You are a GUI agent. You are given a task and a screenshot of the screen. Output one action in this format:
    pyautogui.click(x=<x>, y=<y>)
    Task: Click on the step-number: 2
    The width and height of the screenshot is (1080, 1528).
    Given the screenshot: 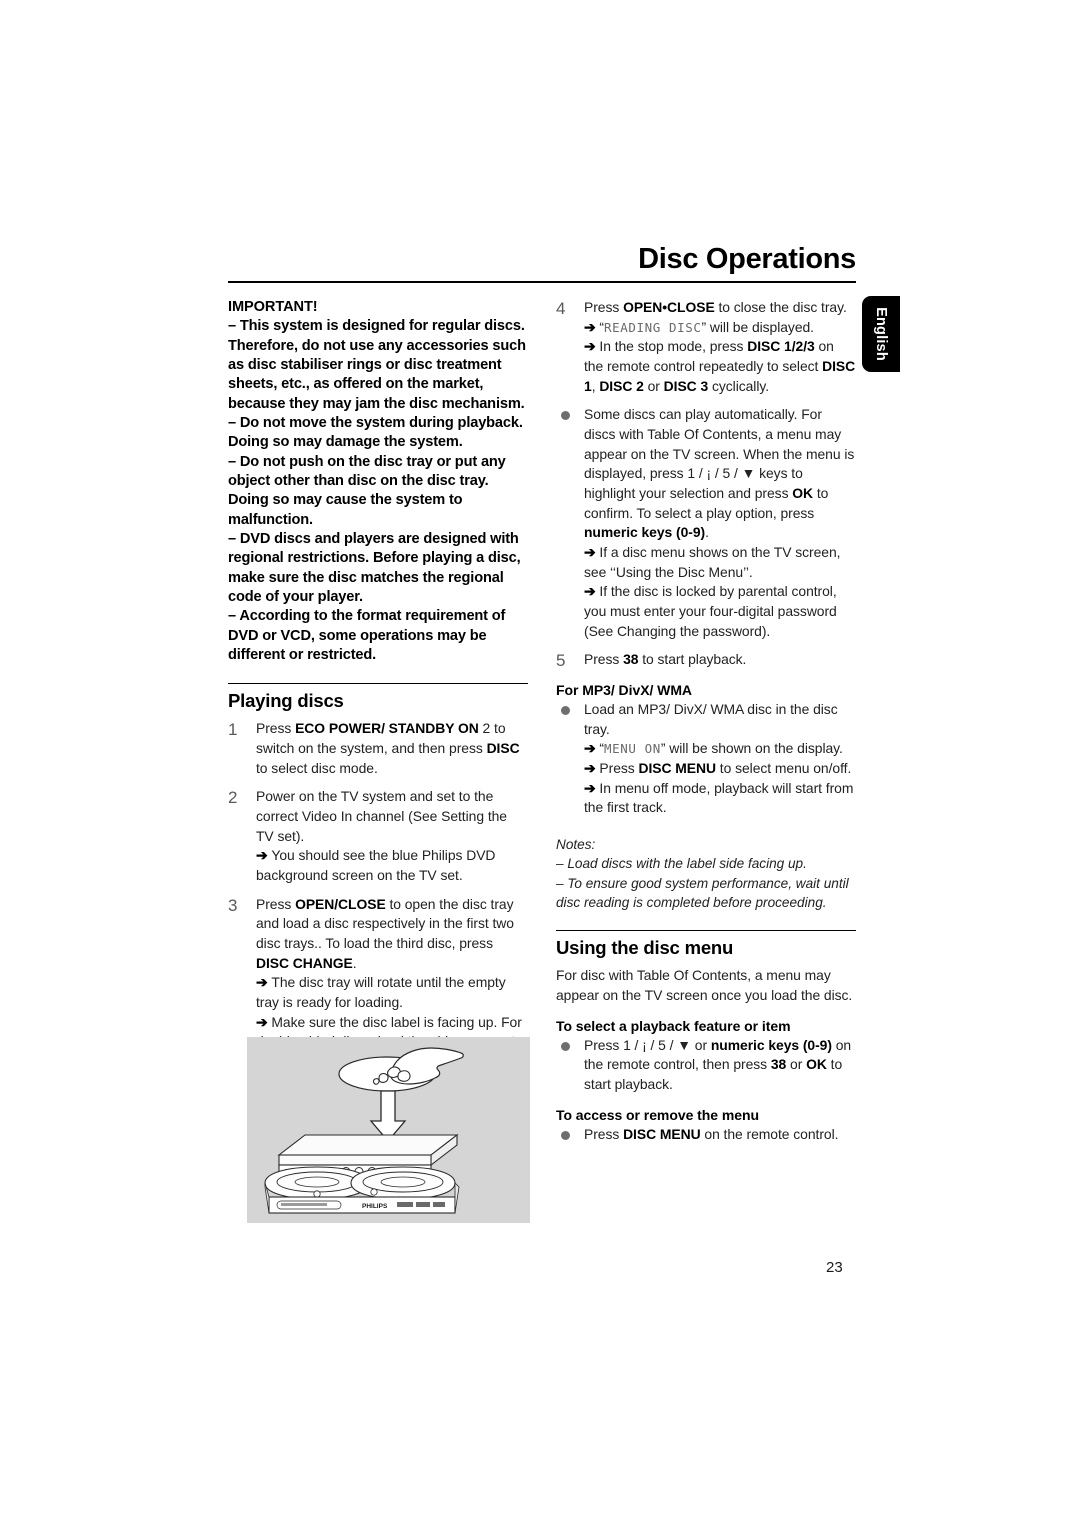 What is the action you would take?
    pyautogui.click(x=233, y=798)
    